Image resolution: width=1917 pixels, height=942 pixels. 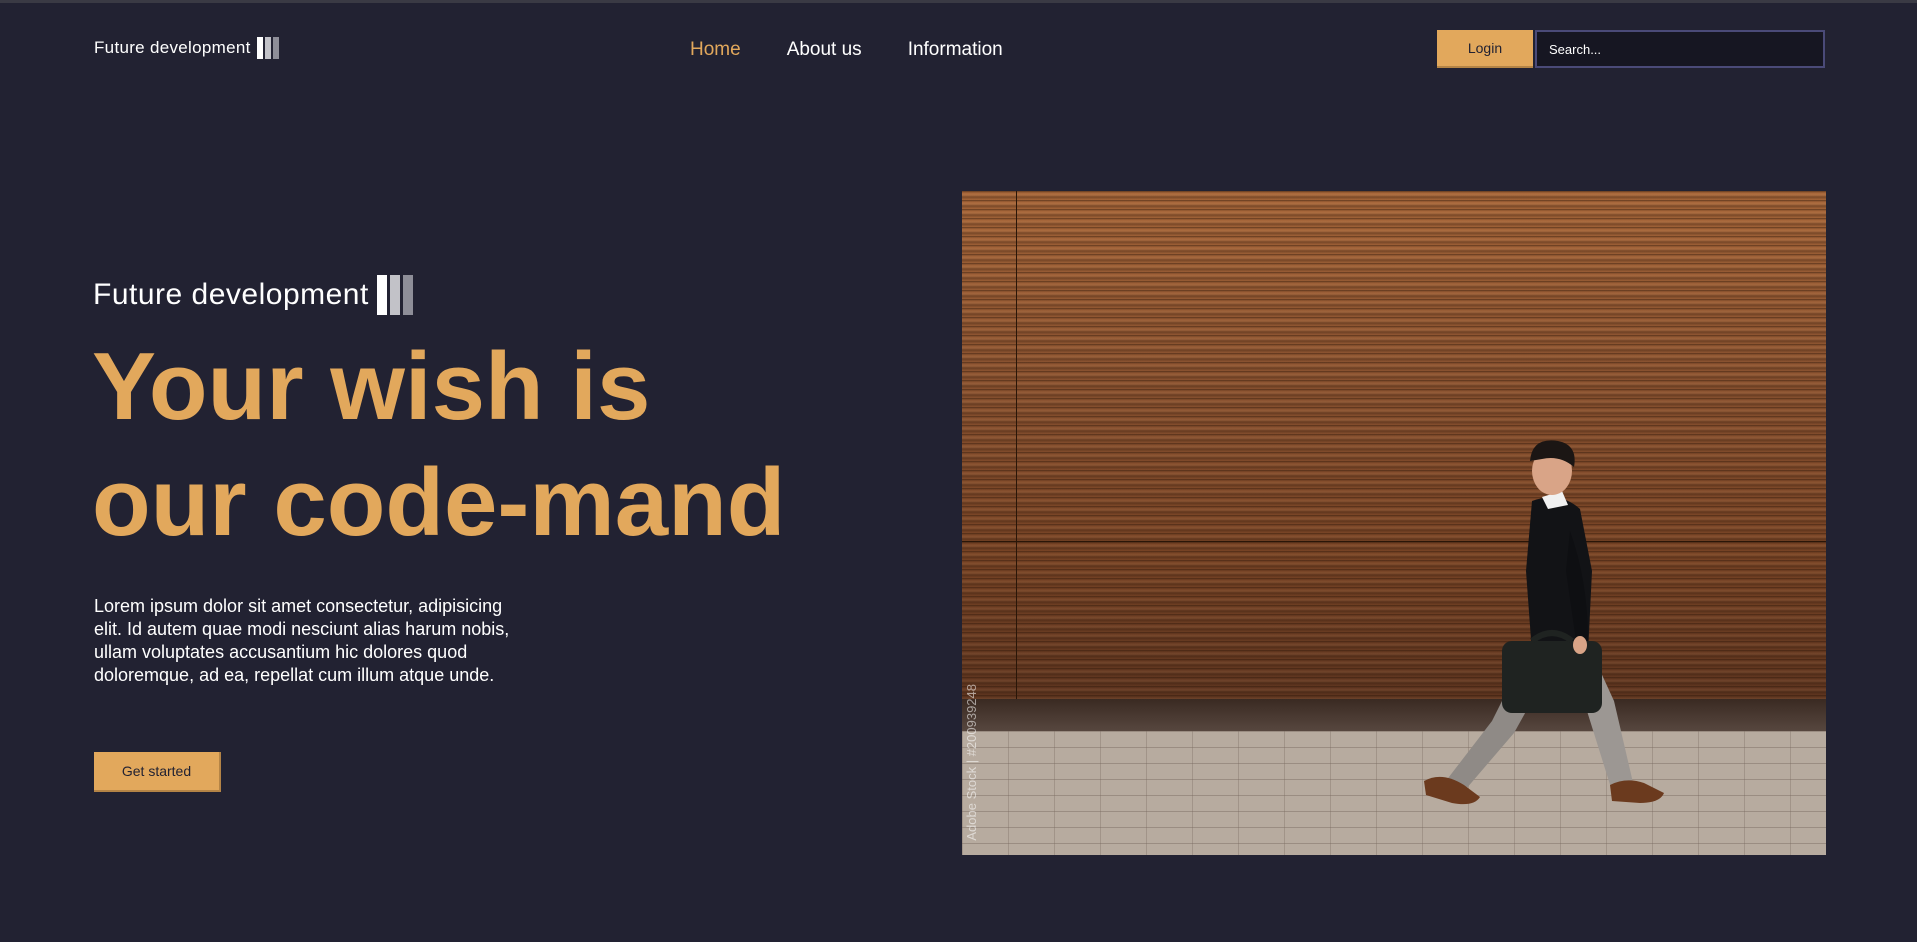 I want to click on nav-information-link: Information, so click(x=955, y=50).